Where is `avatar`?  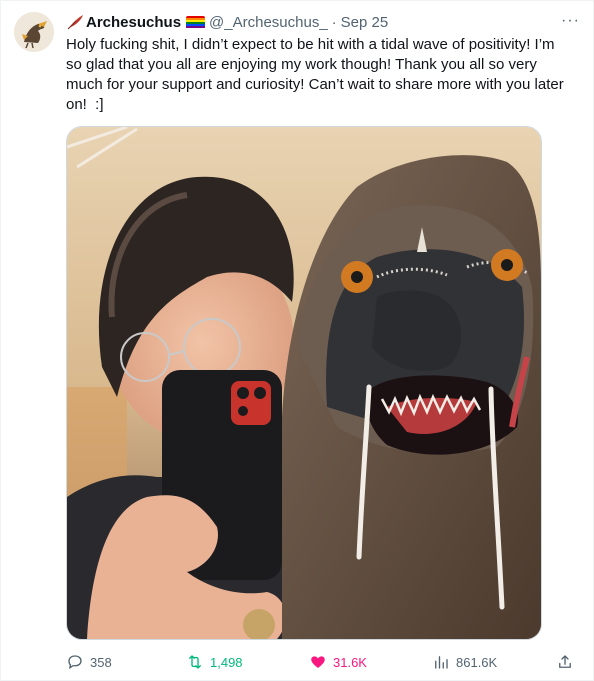 avatar is located at coordinates (34, 32).